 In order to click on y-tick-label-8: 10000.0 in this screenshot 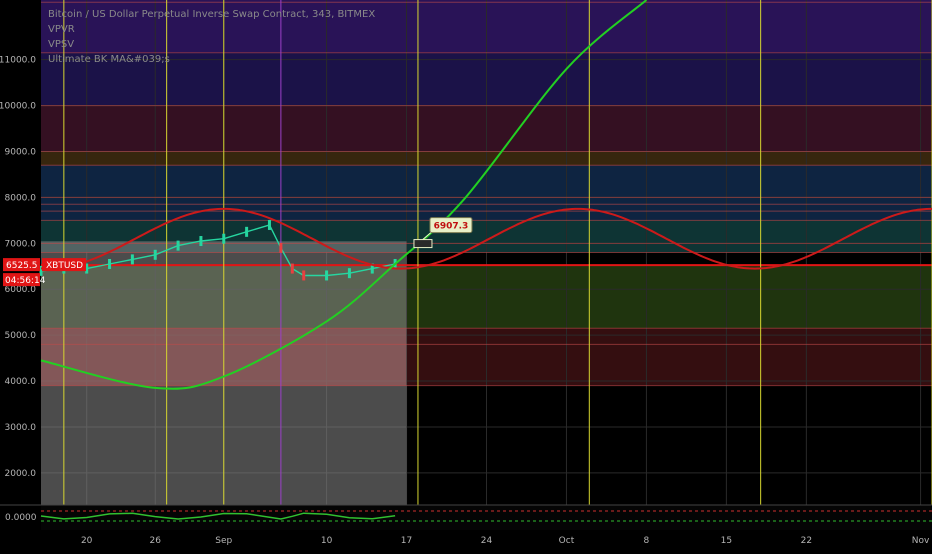, I will do `click(18, 107)`.